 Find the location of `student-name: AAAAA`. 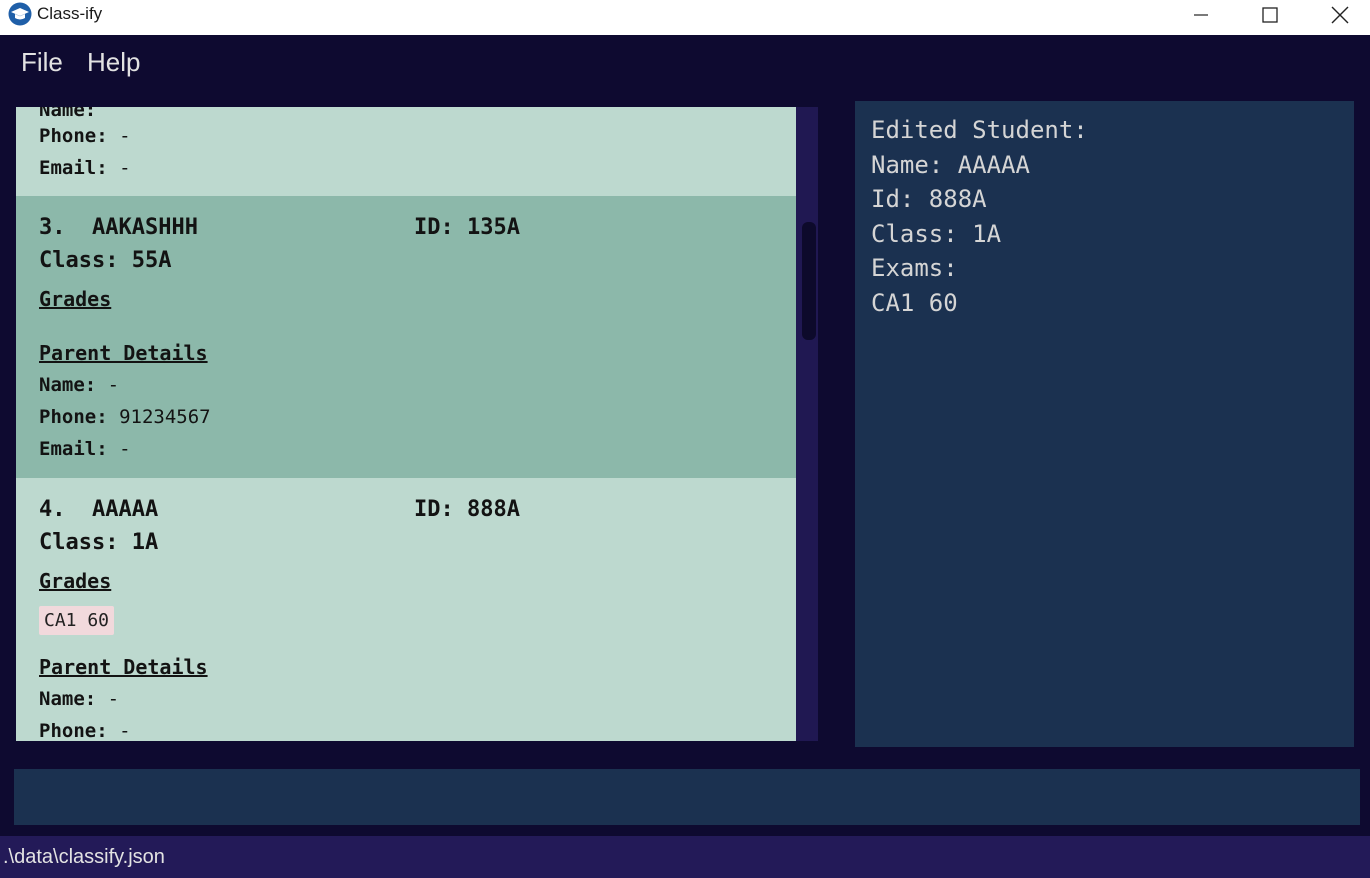

student-name: AAAAA is located at coordinates (125, 509).